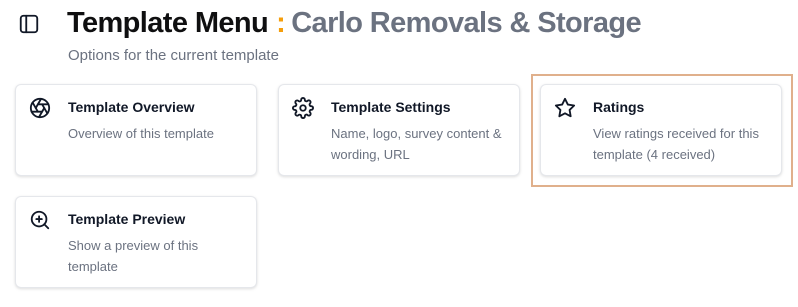  What do you see at coordinates (168, 23) in the screenshot?
I see `page-title-main: Template Menu` at bounding box center [168, 23].